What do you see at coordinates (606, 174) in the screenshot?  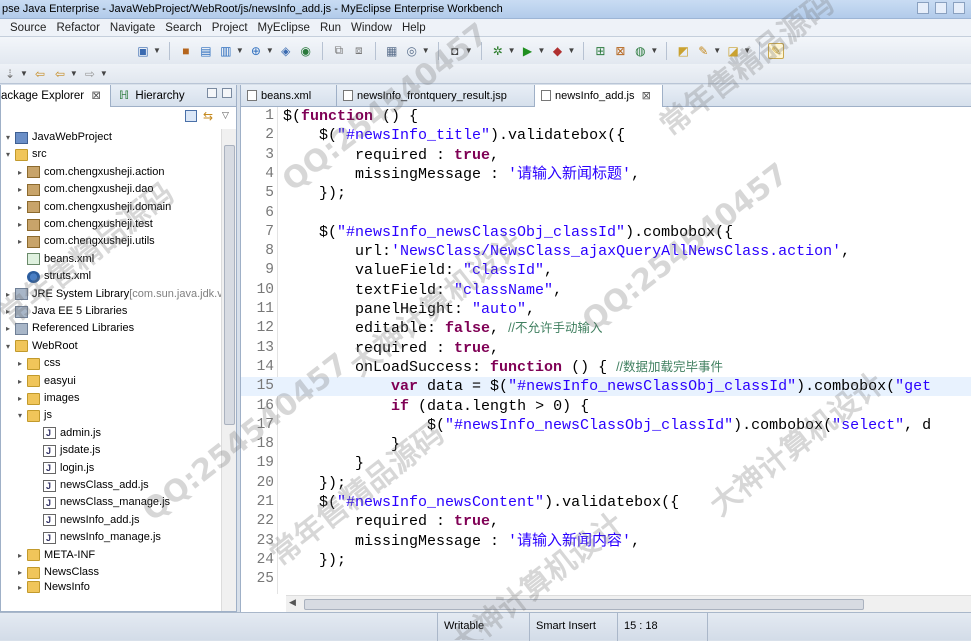 I see `code-line: 4 missingMessage : '请输入新闻标题',` at bounding box center [606, 174].